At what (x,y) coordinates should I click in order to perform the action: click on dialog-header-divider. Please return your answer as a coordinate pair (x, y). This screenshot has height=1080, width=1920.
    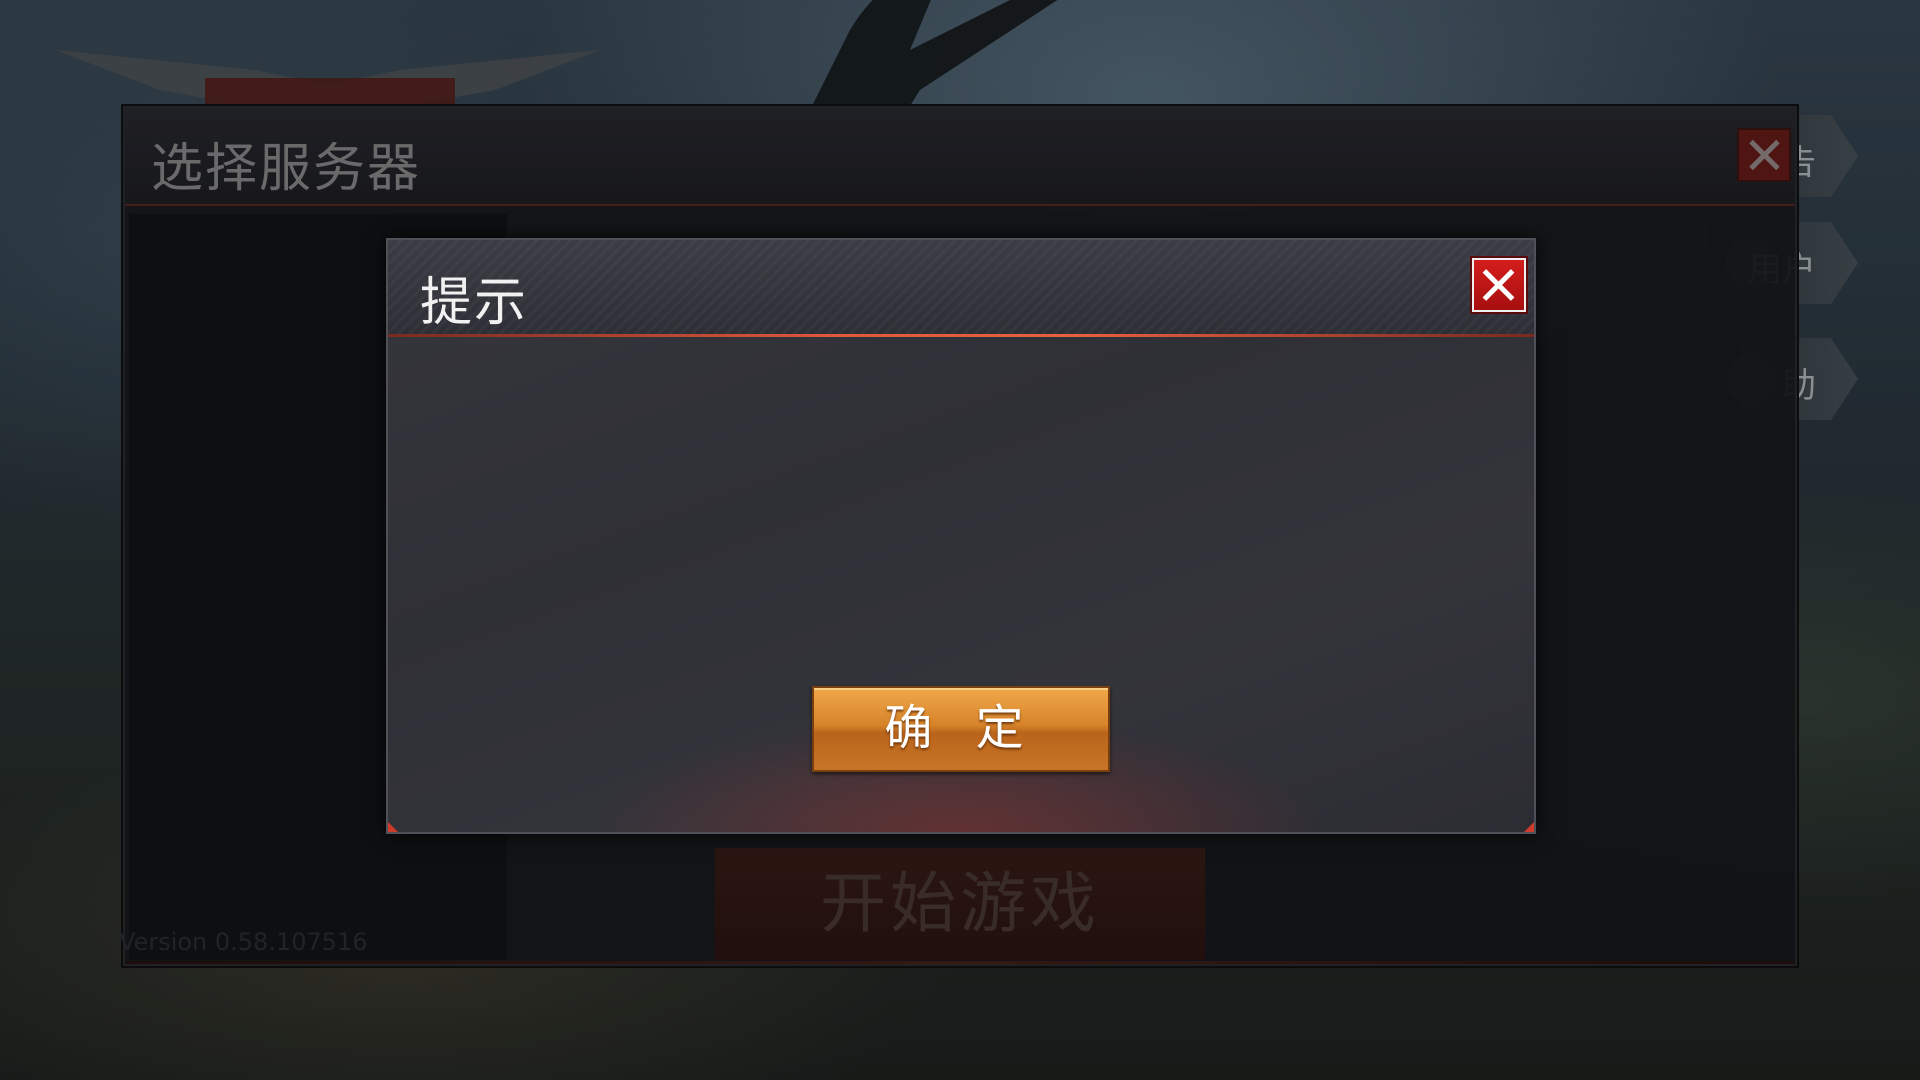
    Looking at the image, I should click on (961, 335).